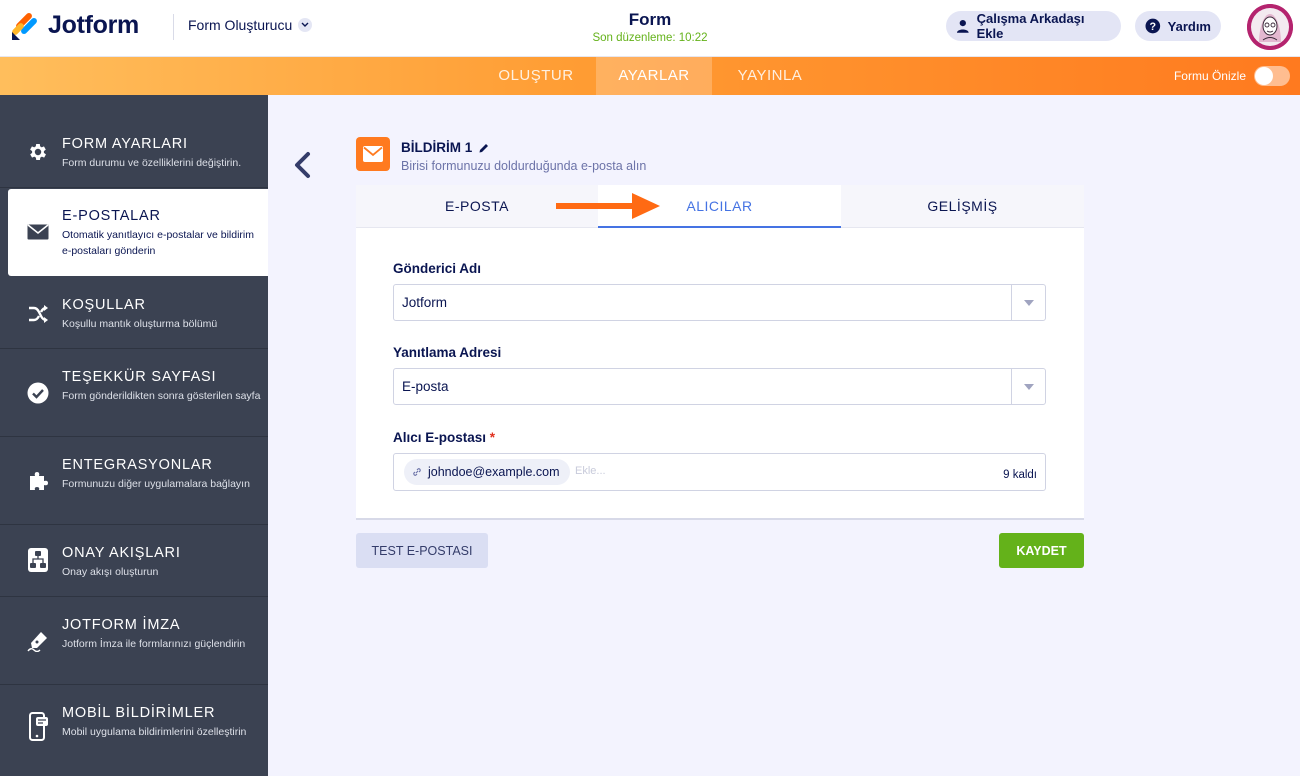 This screenshot has width=1300, height=776. What do you see at coordinates (719, 386) in the screenshot?
I see `reply-to-select: E-posta` at bounding box center [719, 386].